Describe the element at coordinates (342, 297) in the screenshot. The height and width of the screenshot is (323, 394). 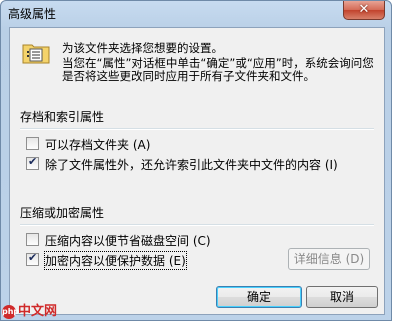
I see `cancel-button: 取消` at that location.